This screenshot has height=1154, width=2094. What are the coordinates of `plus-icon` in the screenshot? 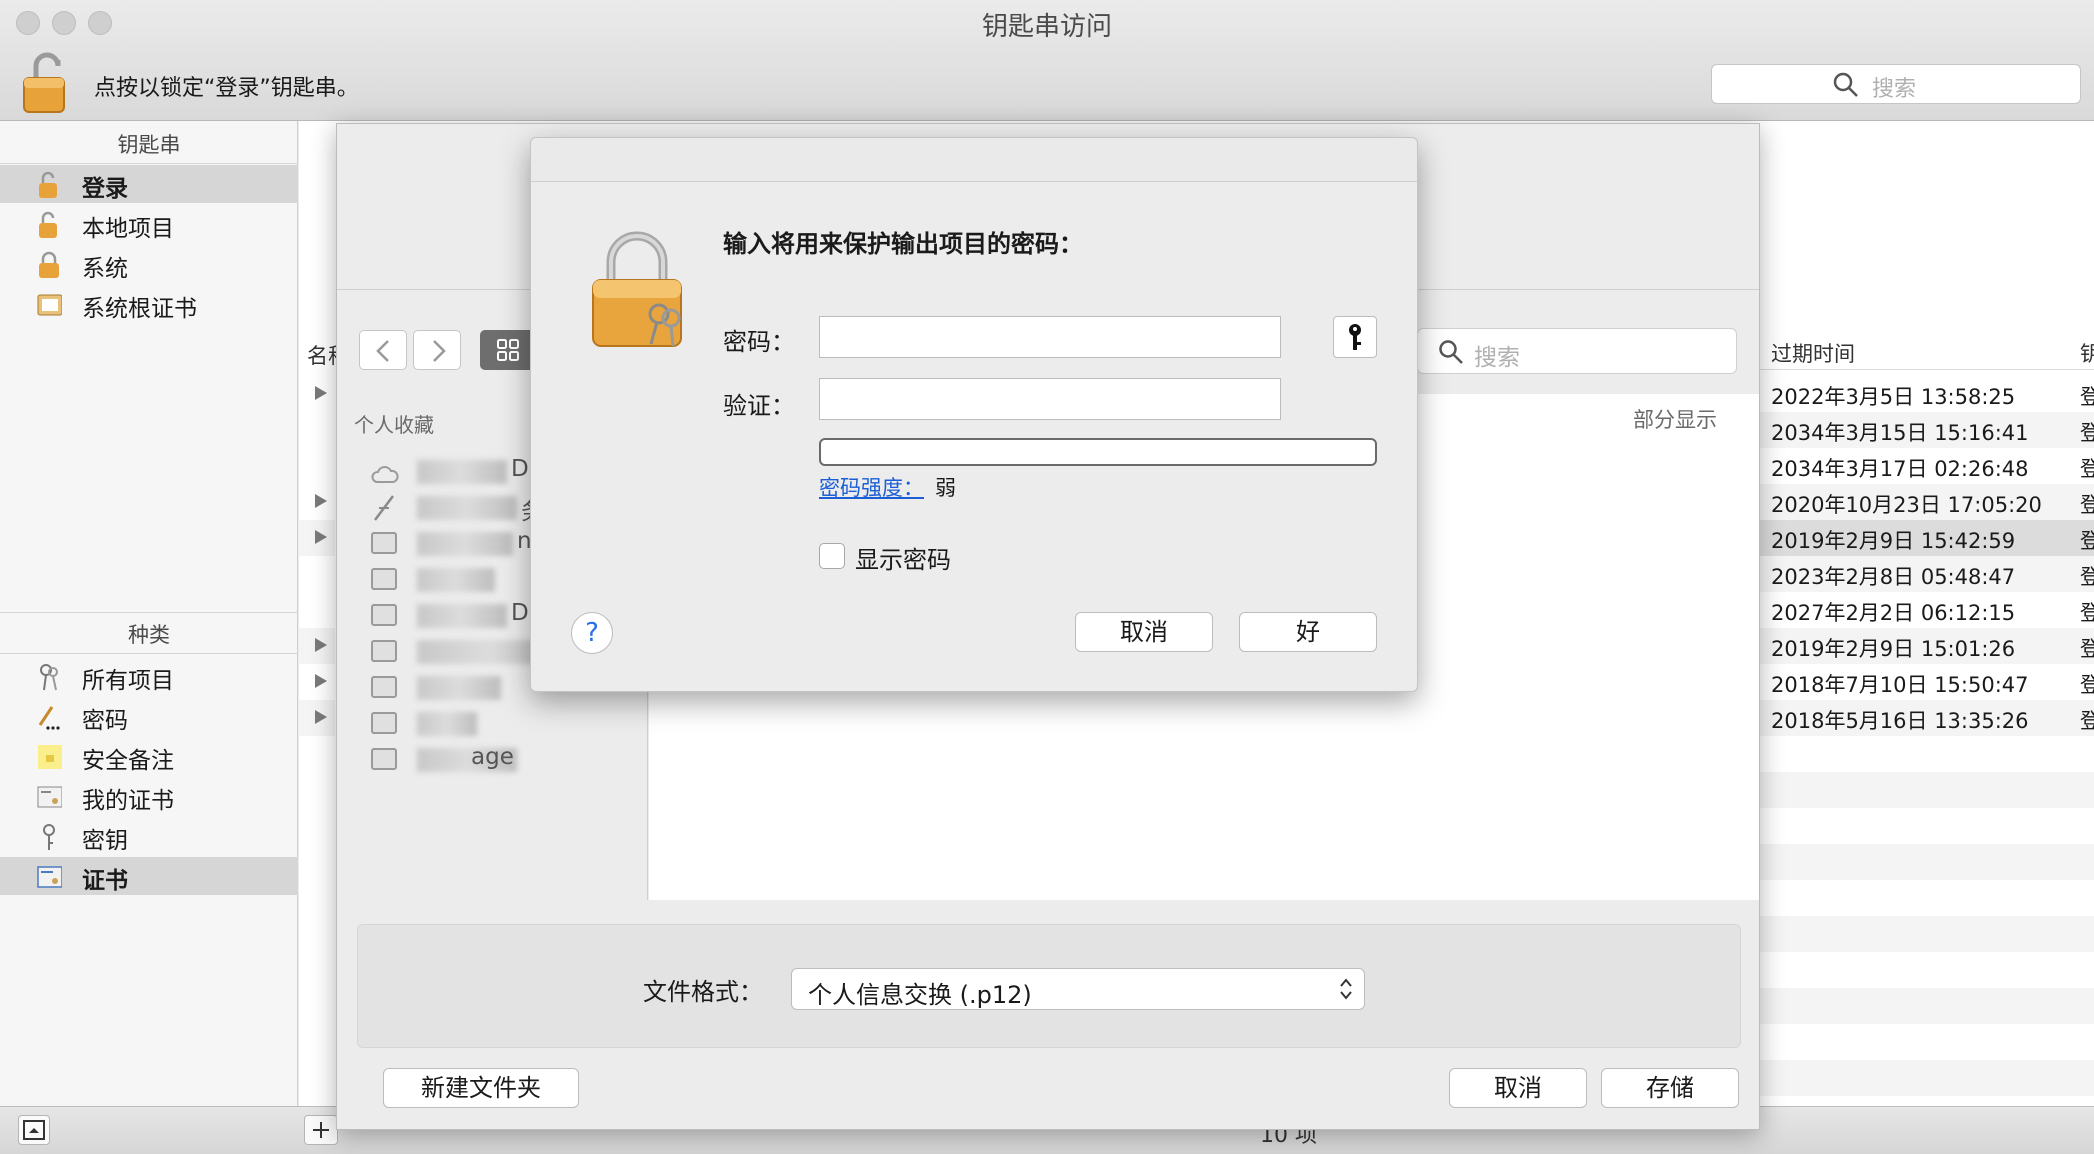 It's located at (321, 1130).